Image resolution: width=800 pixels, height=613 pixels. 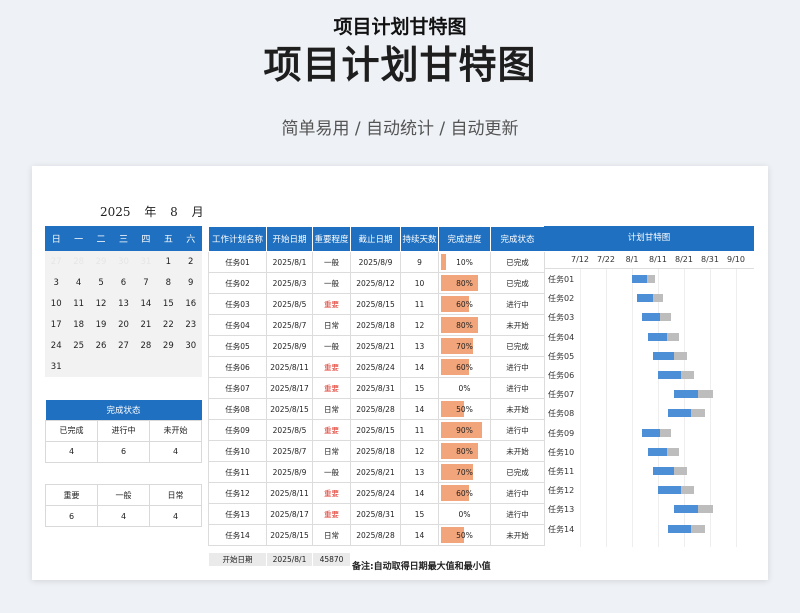 I want to click on column-header: 持续天数, so click(x=419, y=239).